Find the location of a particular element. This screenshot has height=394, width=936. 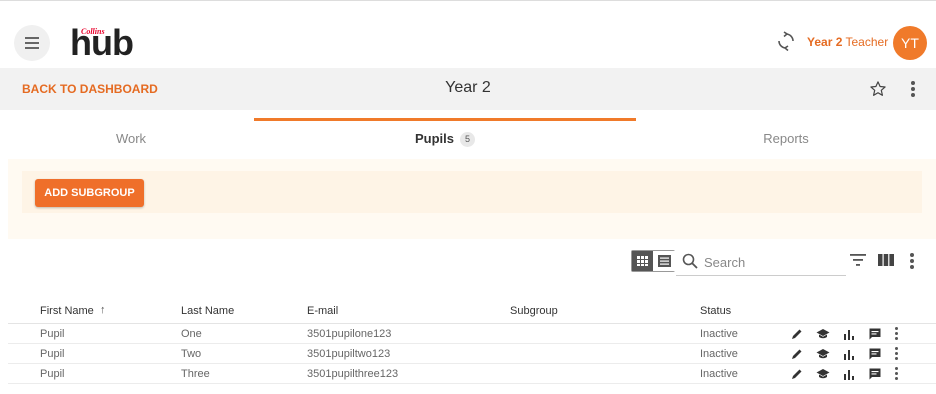

tab-pupils-label: Pupils is located at coordinates (434, 138).